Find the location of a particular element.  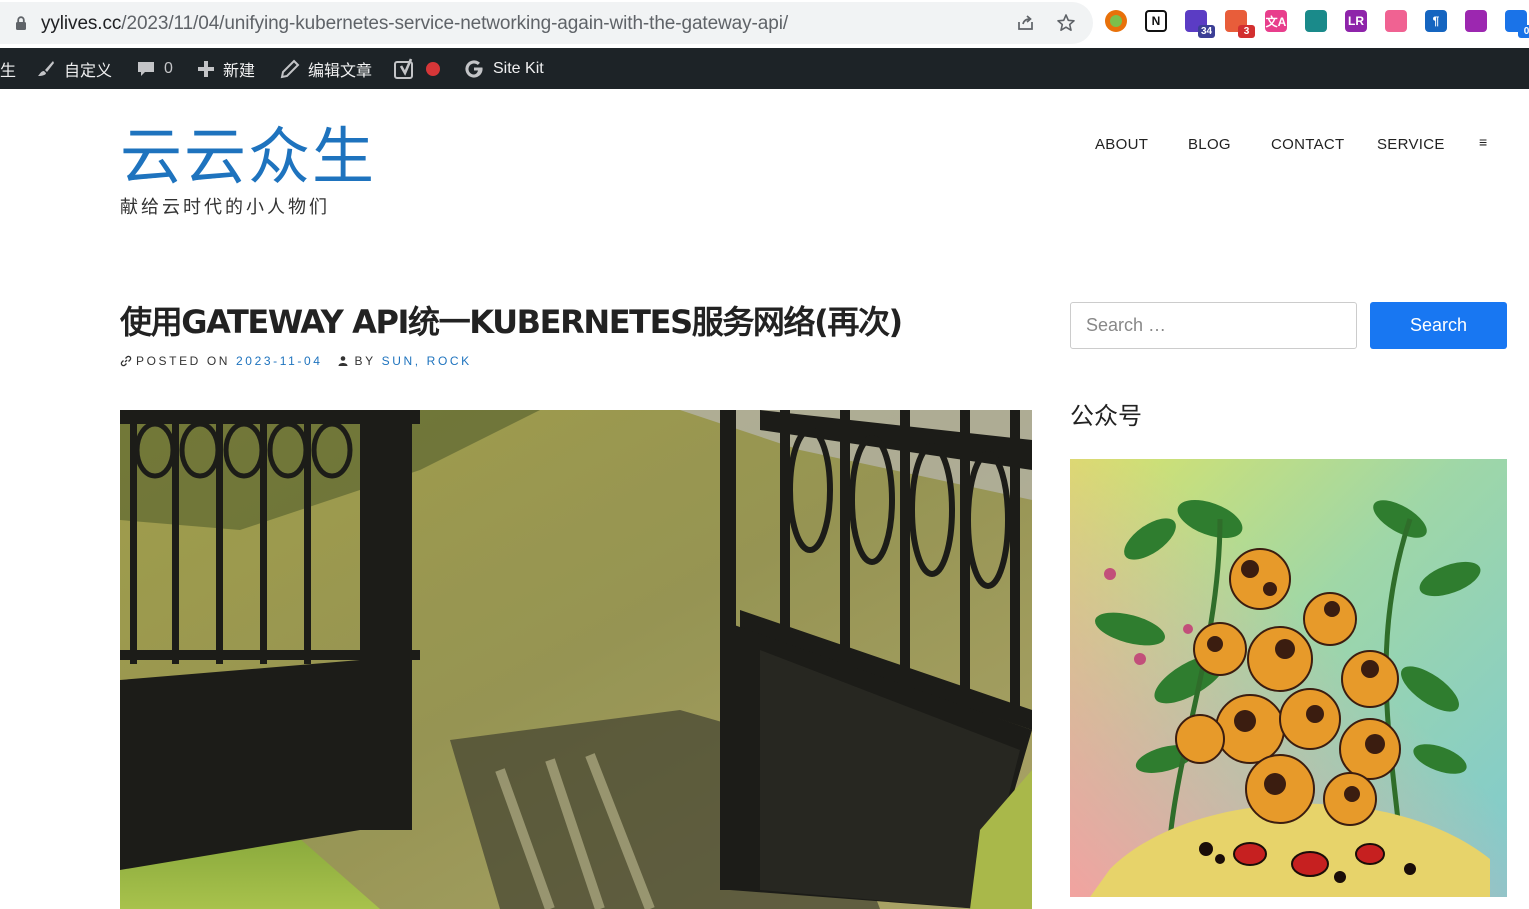

nav-service: SERVICE is located at coordinates (1411, 144).